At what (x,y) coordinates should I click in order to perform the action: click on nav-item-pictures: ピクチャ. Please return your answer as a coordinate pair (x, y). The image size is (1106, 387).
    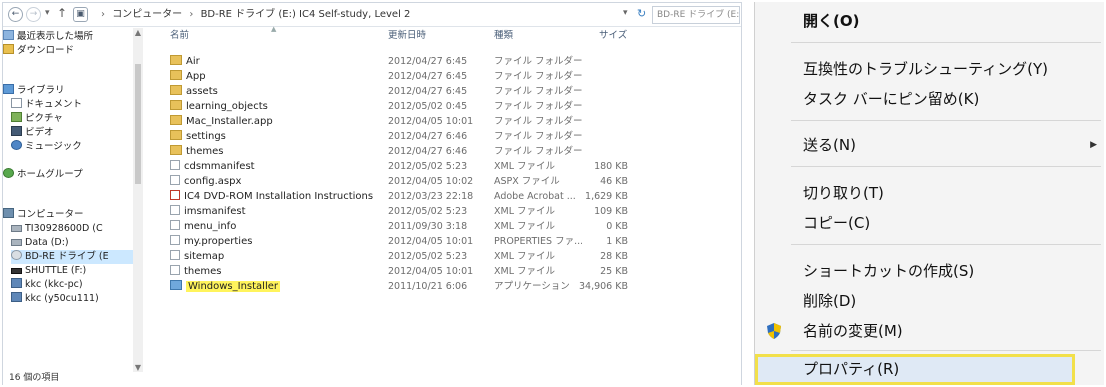
    Looking at the image, I should click on (76, 119).